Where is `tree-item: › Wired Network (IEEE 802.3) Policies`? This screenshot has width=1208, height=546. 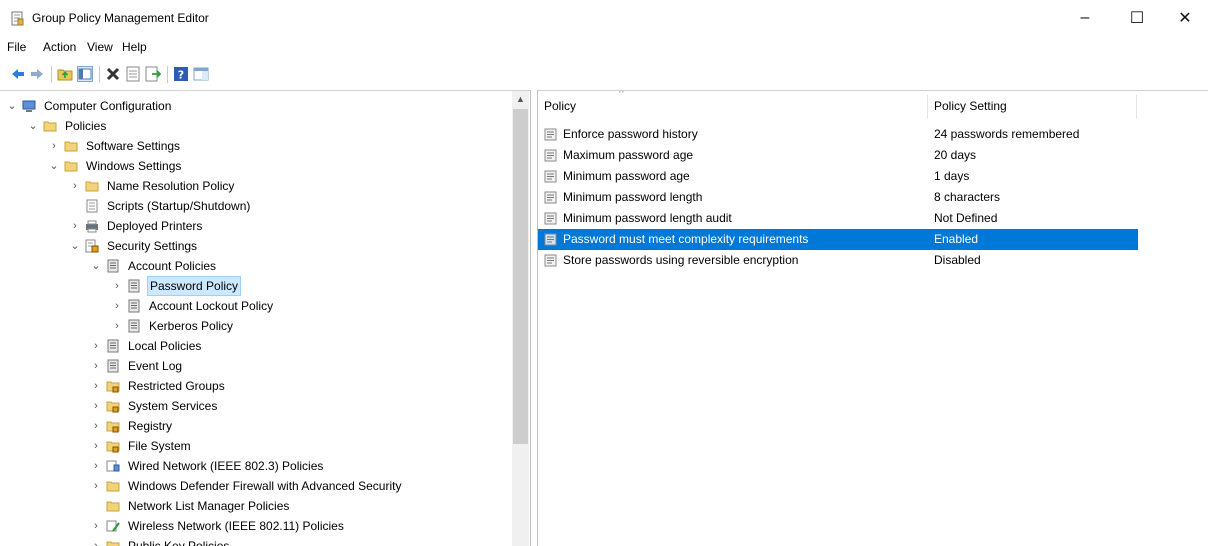
tree-item: › Wired Network (IEEE 802.3) Policies is located at coordinates (310, 466).